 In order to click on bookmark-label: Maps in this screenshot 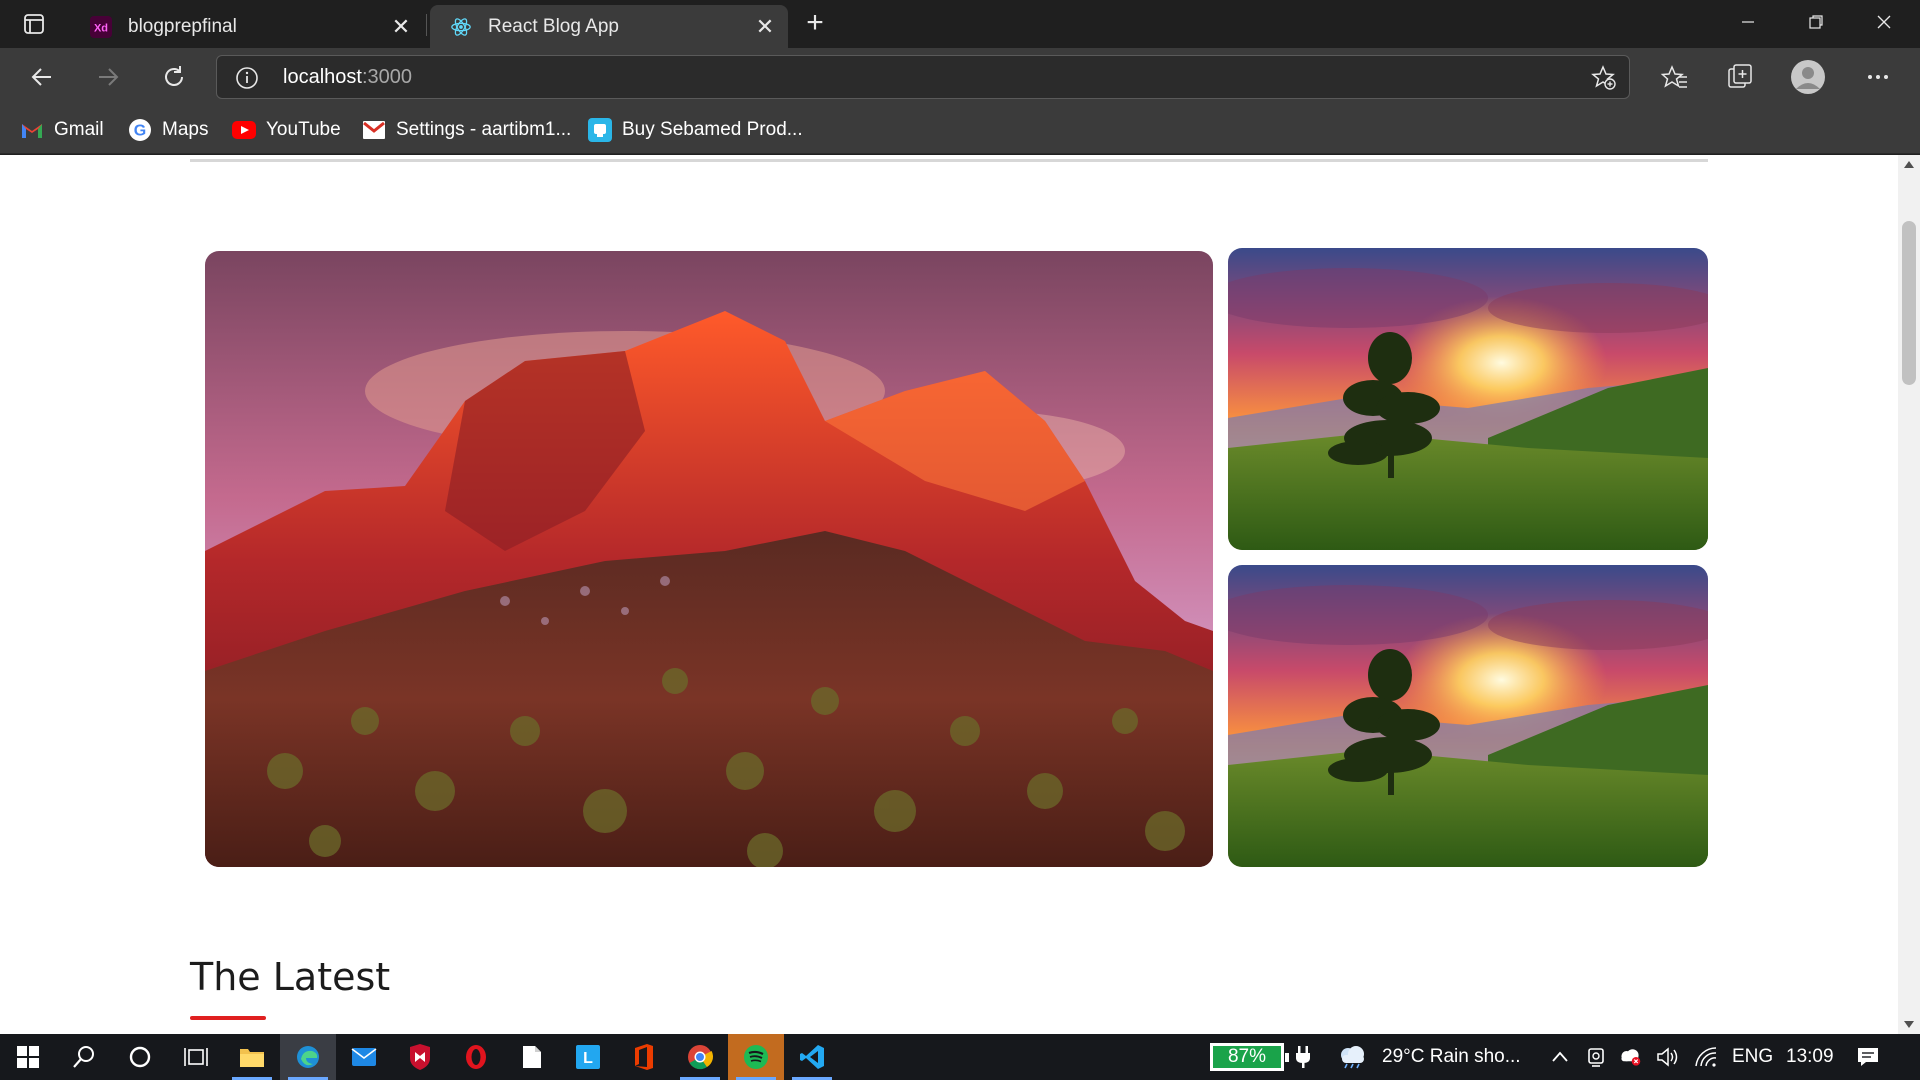, I will do `click(185, 129)`.